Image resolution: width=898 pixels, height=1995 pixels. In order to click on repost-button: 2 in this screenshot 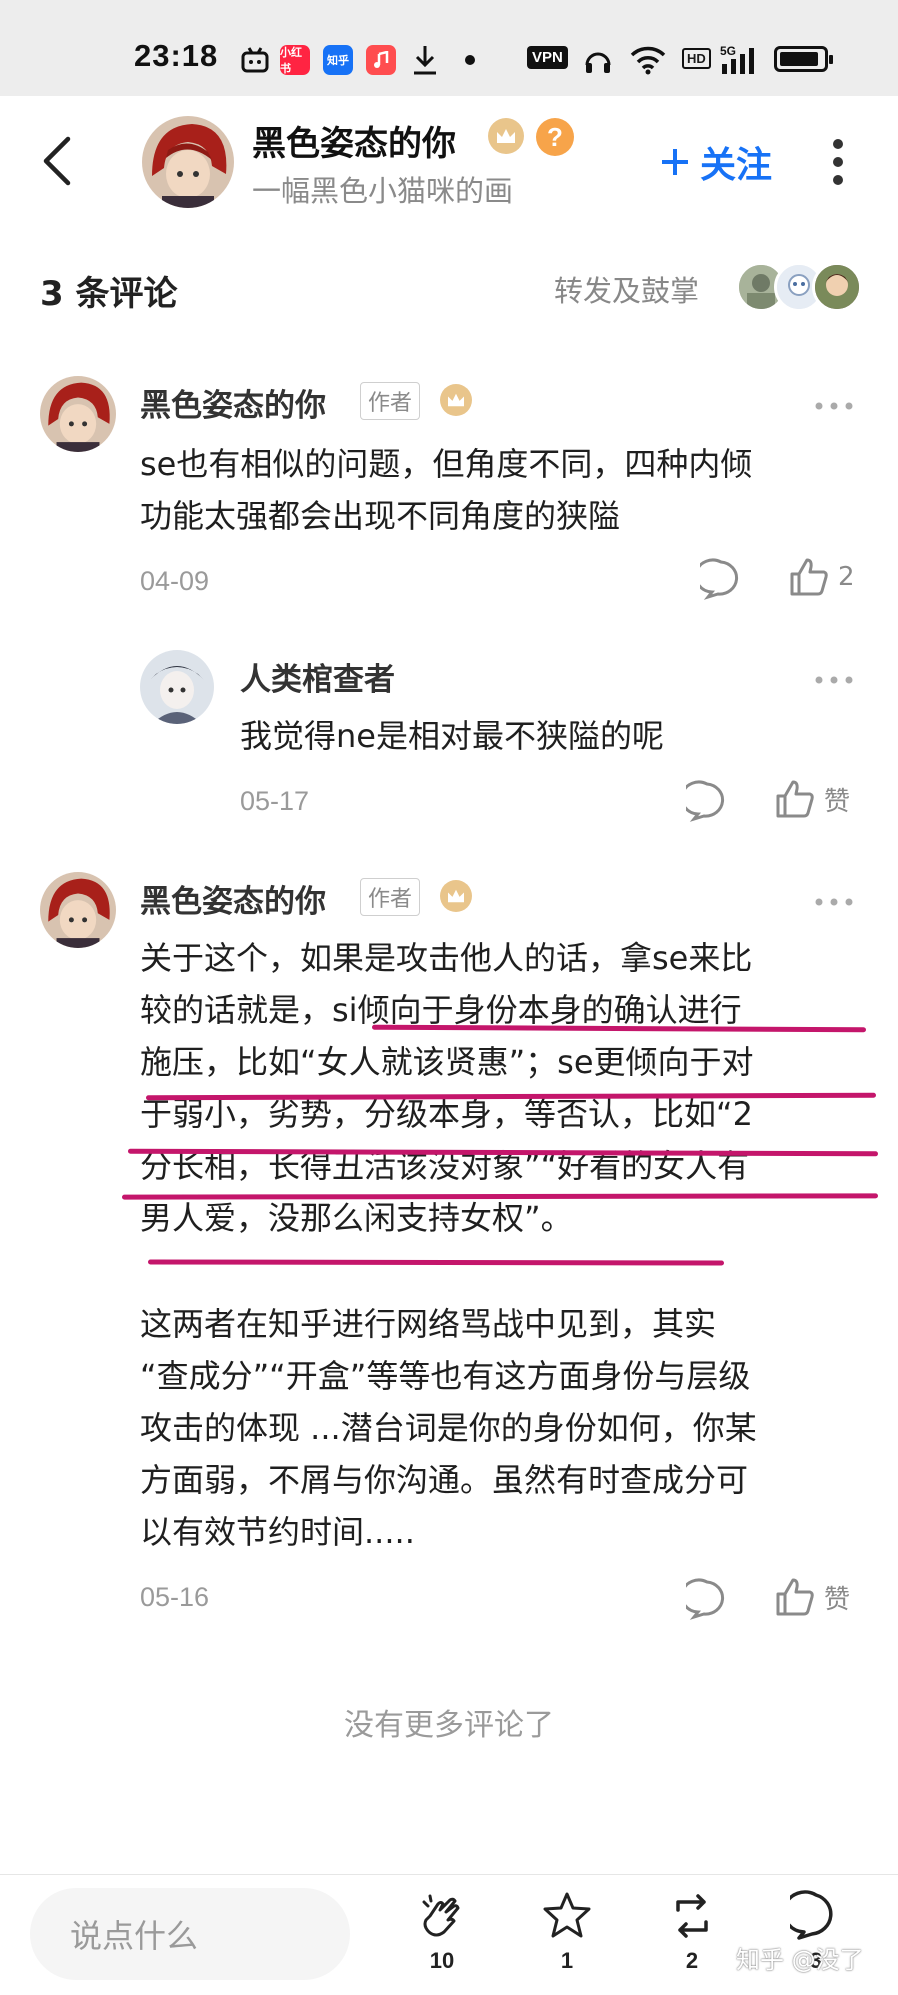, I will do `click(692, 1932)`.